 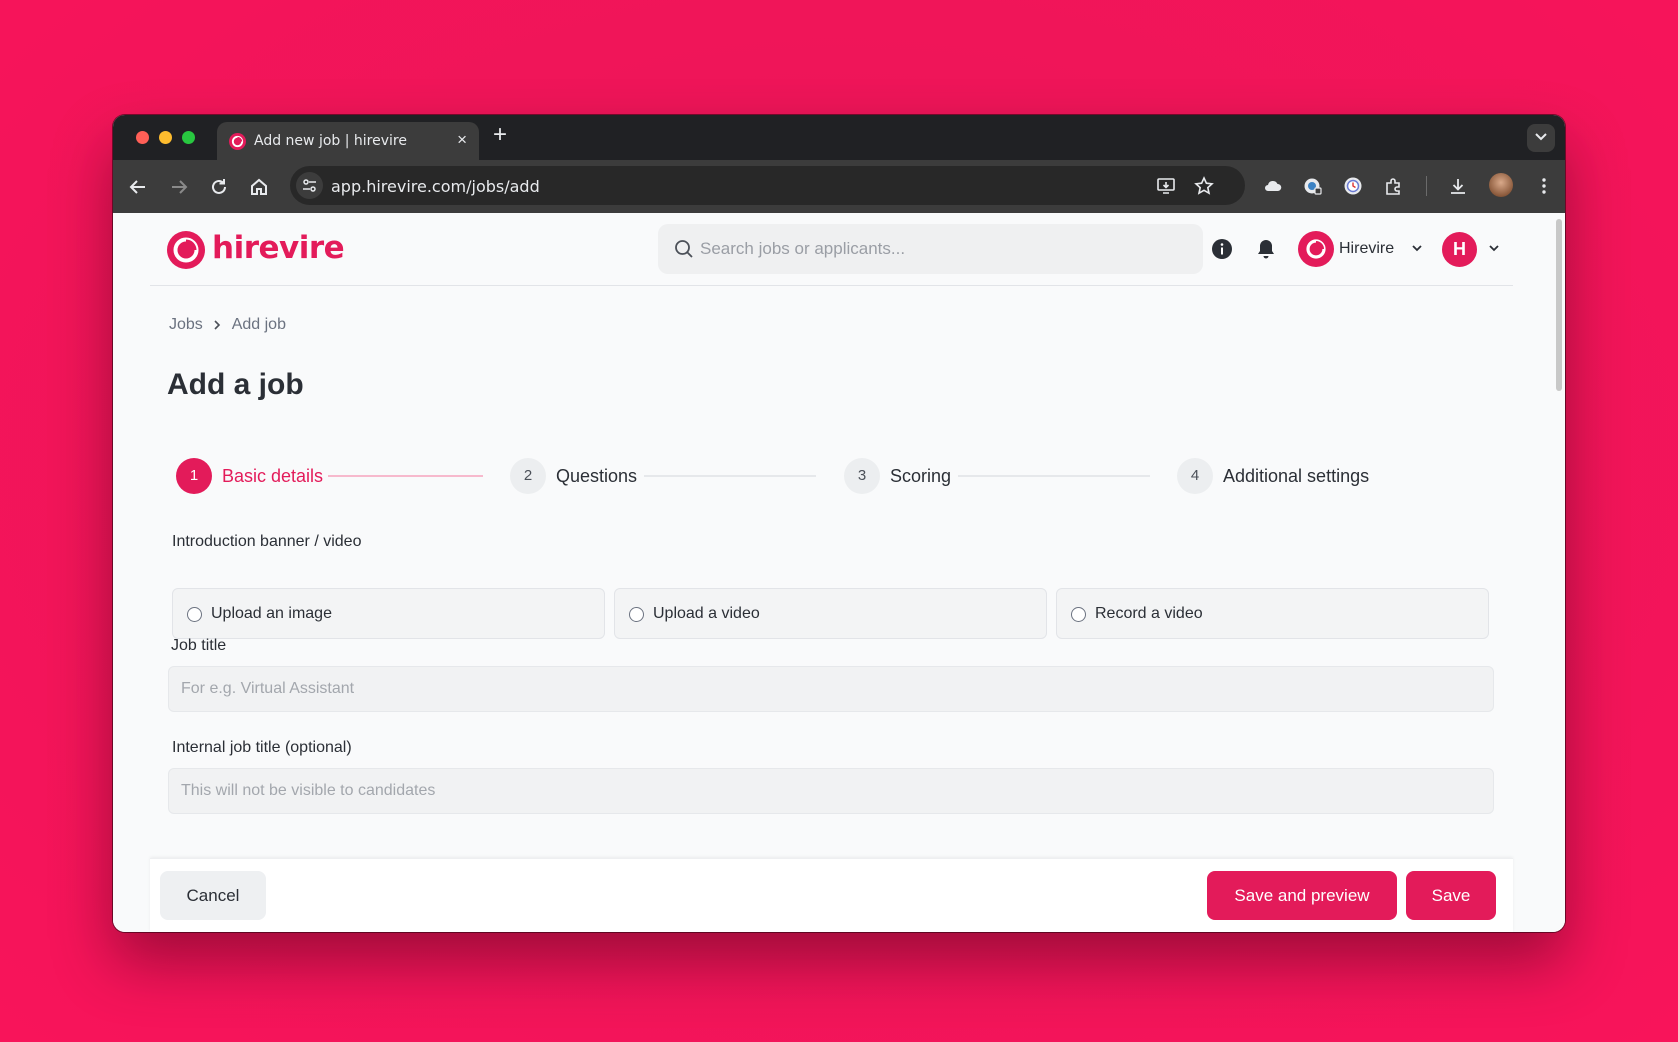 I want to click on reload-icon, so click(x=219, y=187).